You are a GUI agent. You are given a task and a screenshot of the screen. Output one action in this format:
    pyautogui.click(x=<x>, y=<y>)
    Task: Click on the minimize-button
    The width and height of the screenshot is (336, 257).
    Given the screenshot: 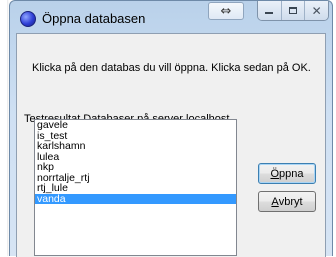 What is the action you would take?
    pyautogui.click(x=270, y=10)
    